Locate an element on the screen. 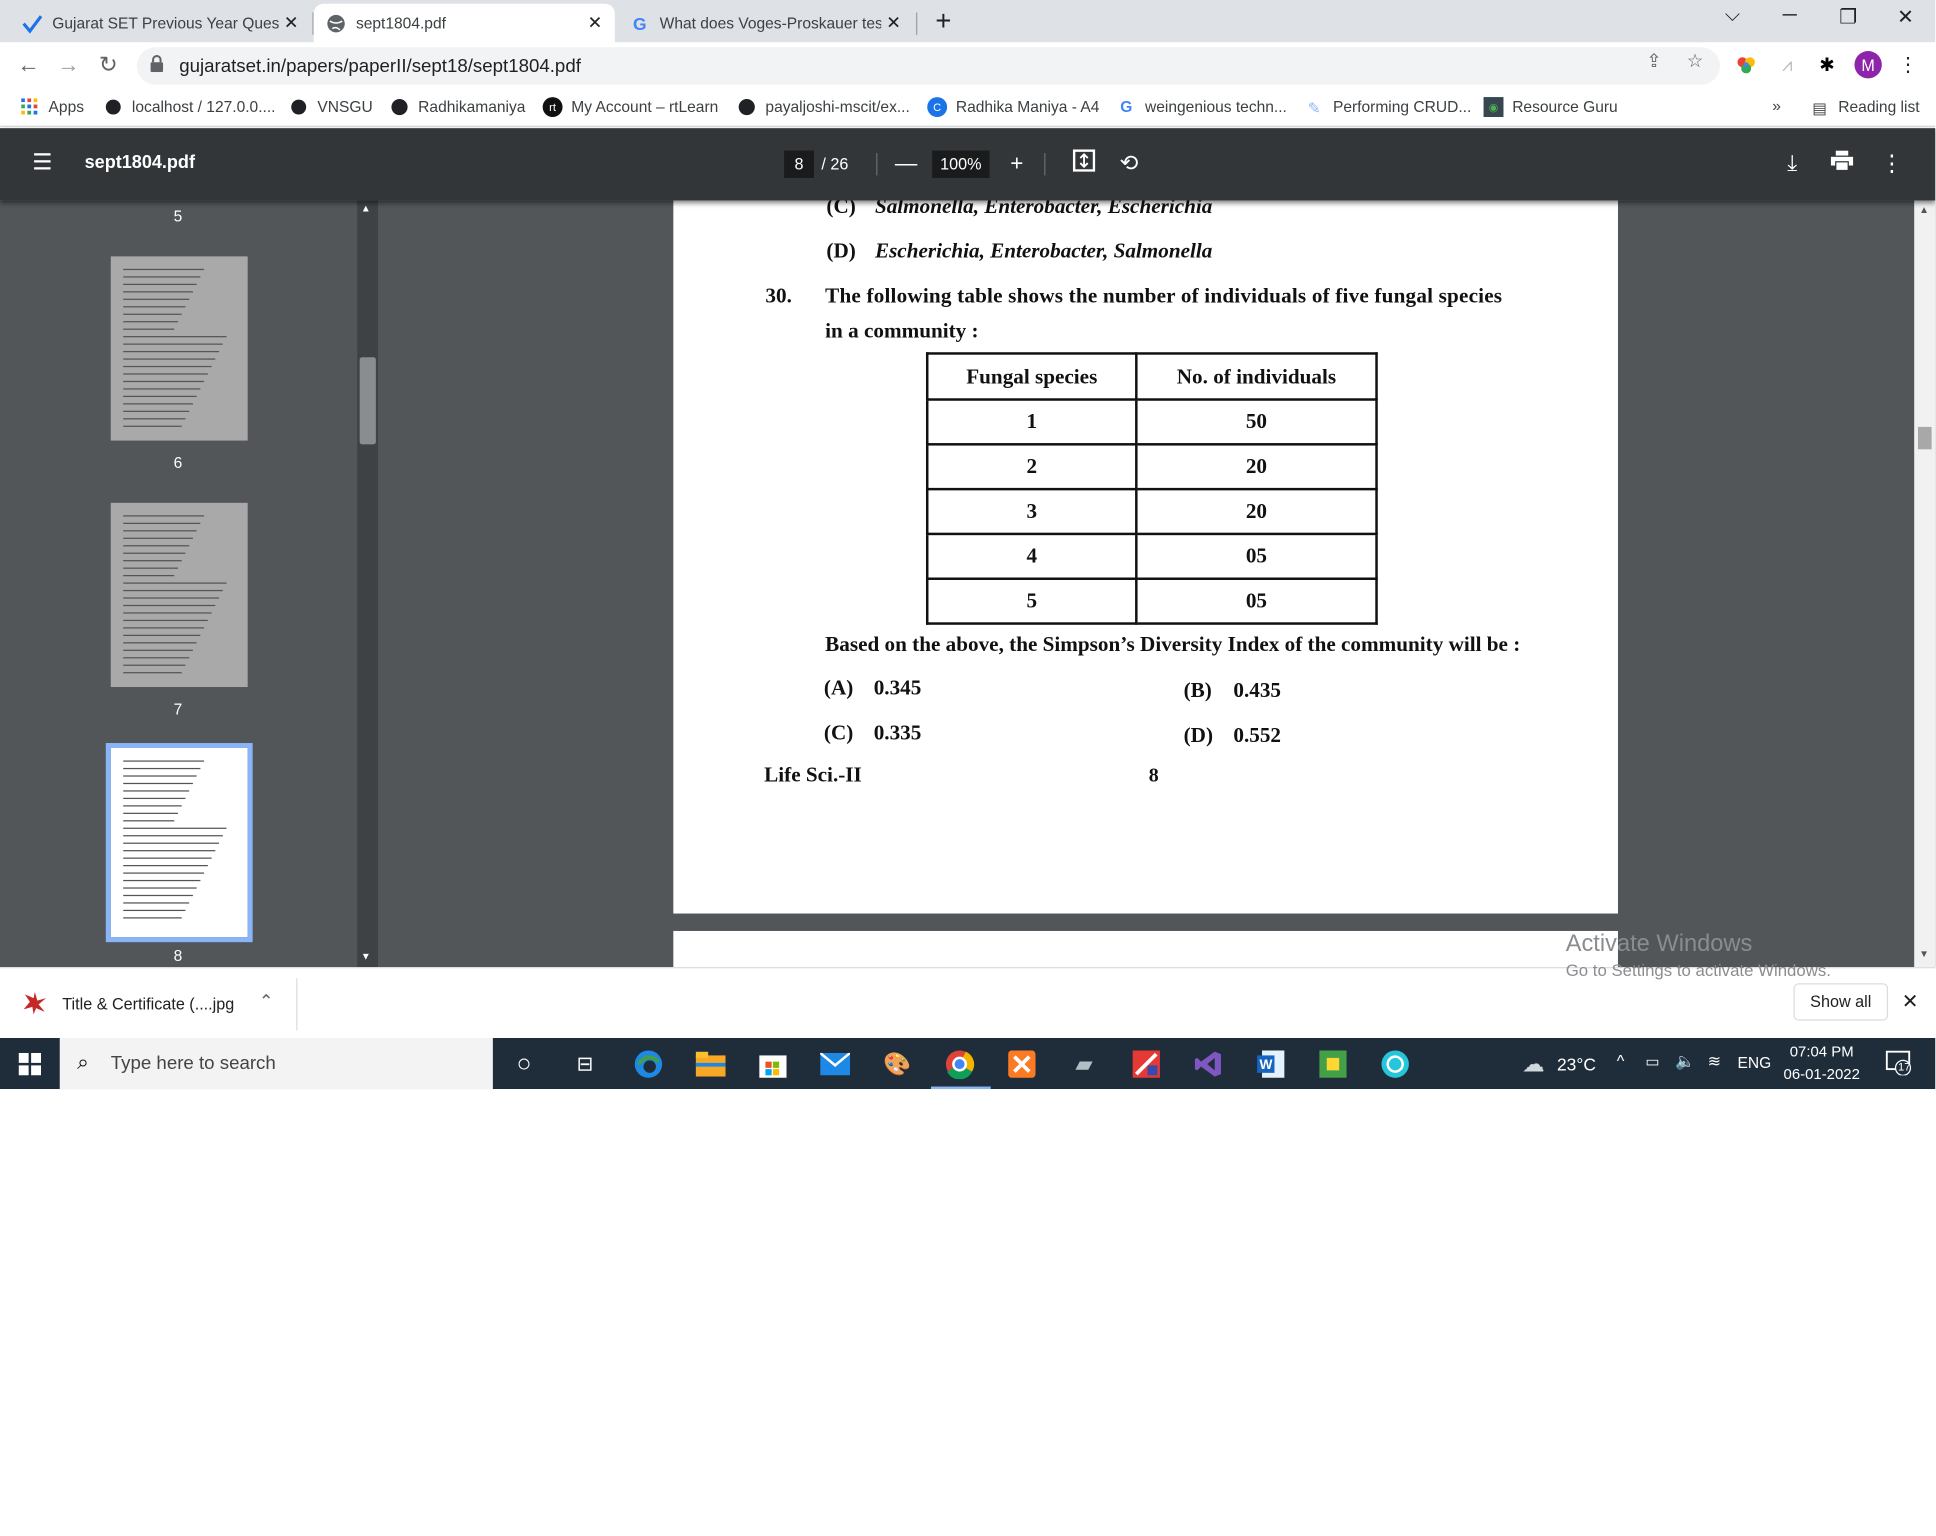  globe-icon is located at coordinates (299, 107).